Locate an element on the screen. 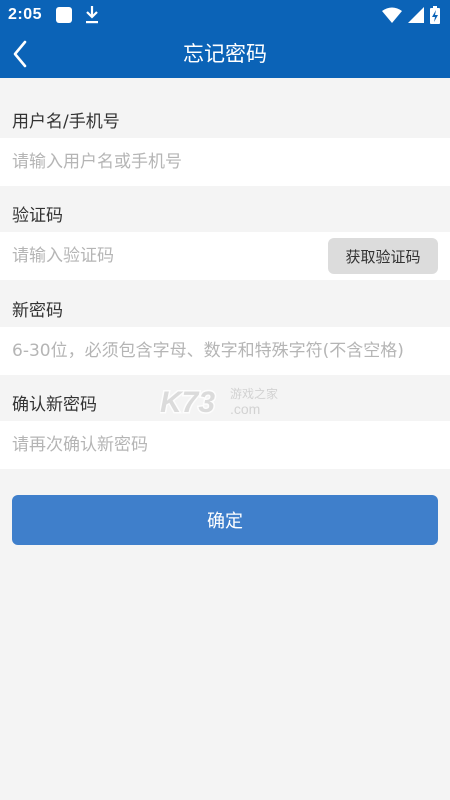 This screenshot has width=450, height=800. username-field-row is located at coordinates (225, 162).